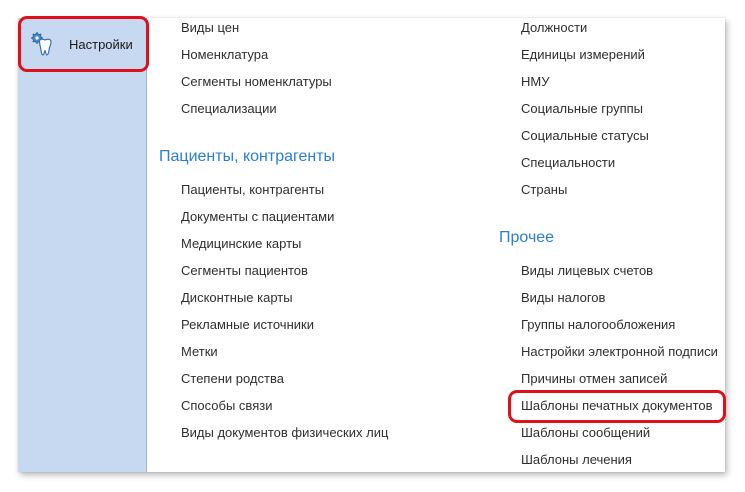 This screenshot has width=745, height=492. I want to click on tooth-gear-icon, so click(41, 44).